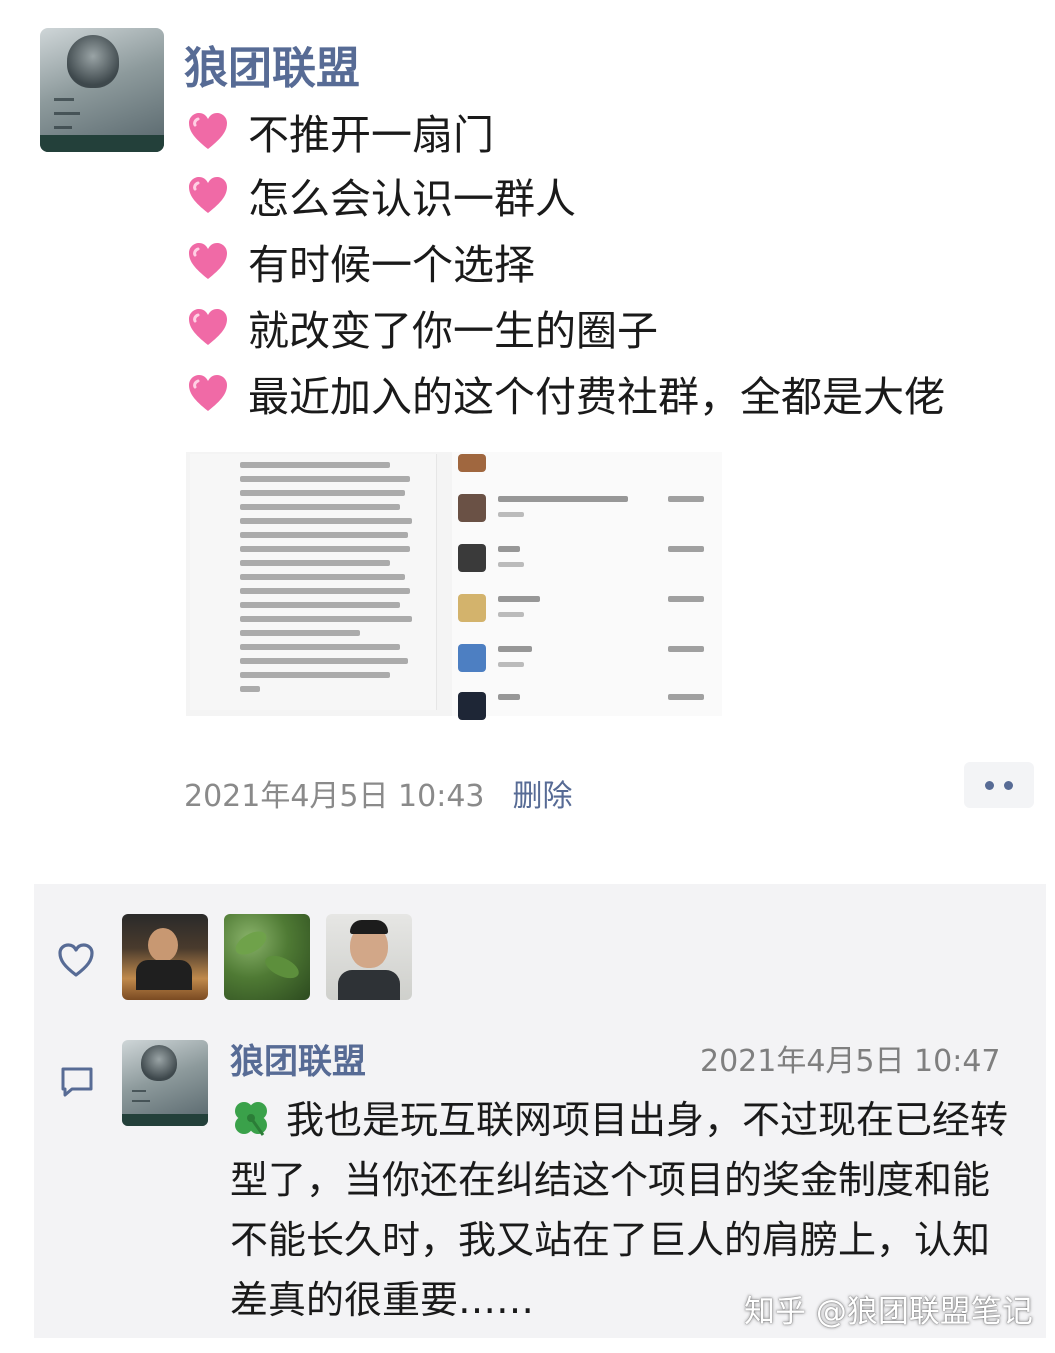  What do you see at coordinates (999, 785) in the screenshot?
I see `more-dots-icon` at bounding box center [999, 785].